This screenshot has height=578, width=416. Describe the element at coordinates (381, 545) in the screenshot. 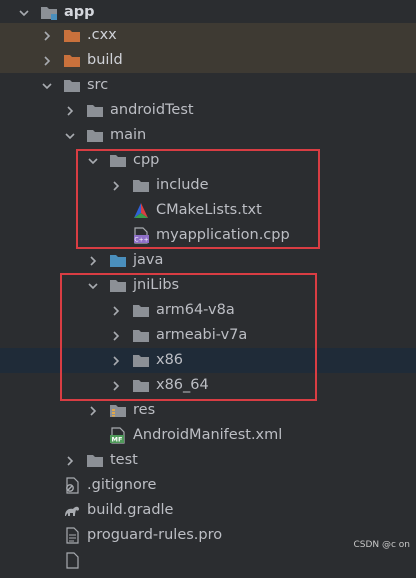

I see `watermark: CSDN @c on` at that location.